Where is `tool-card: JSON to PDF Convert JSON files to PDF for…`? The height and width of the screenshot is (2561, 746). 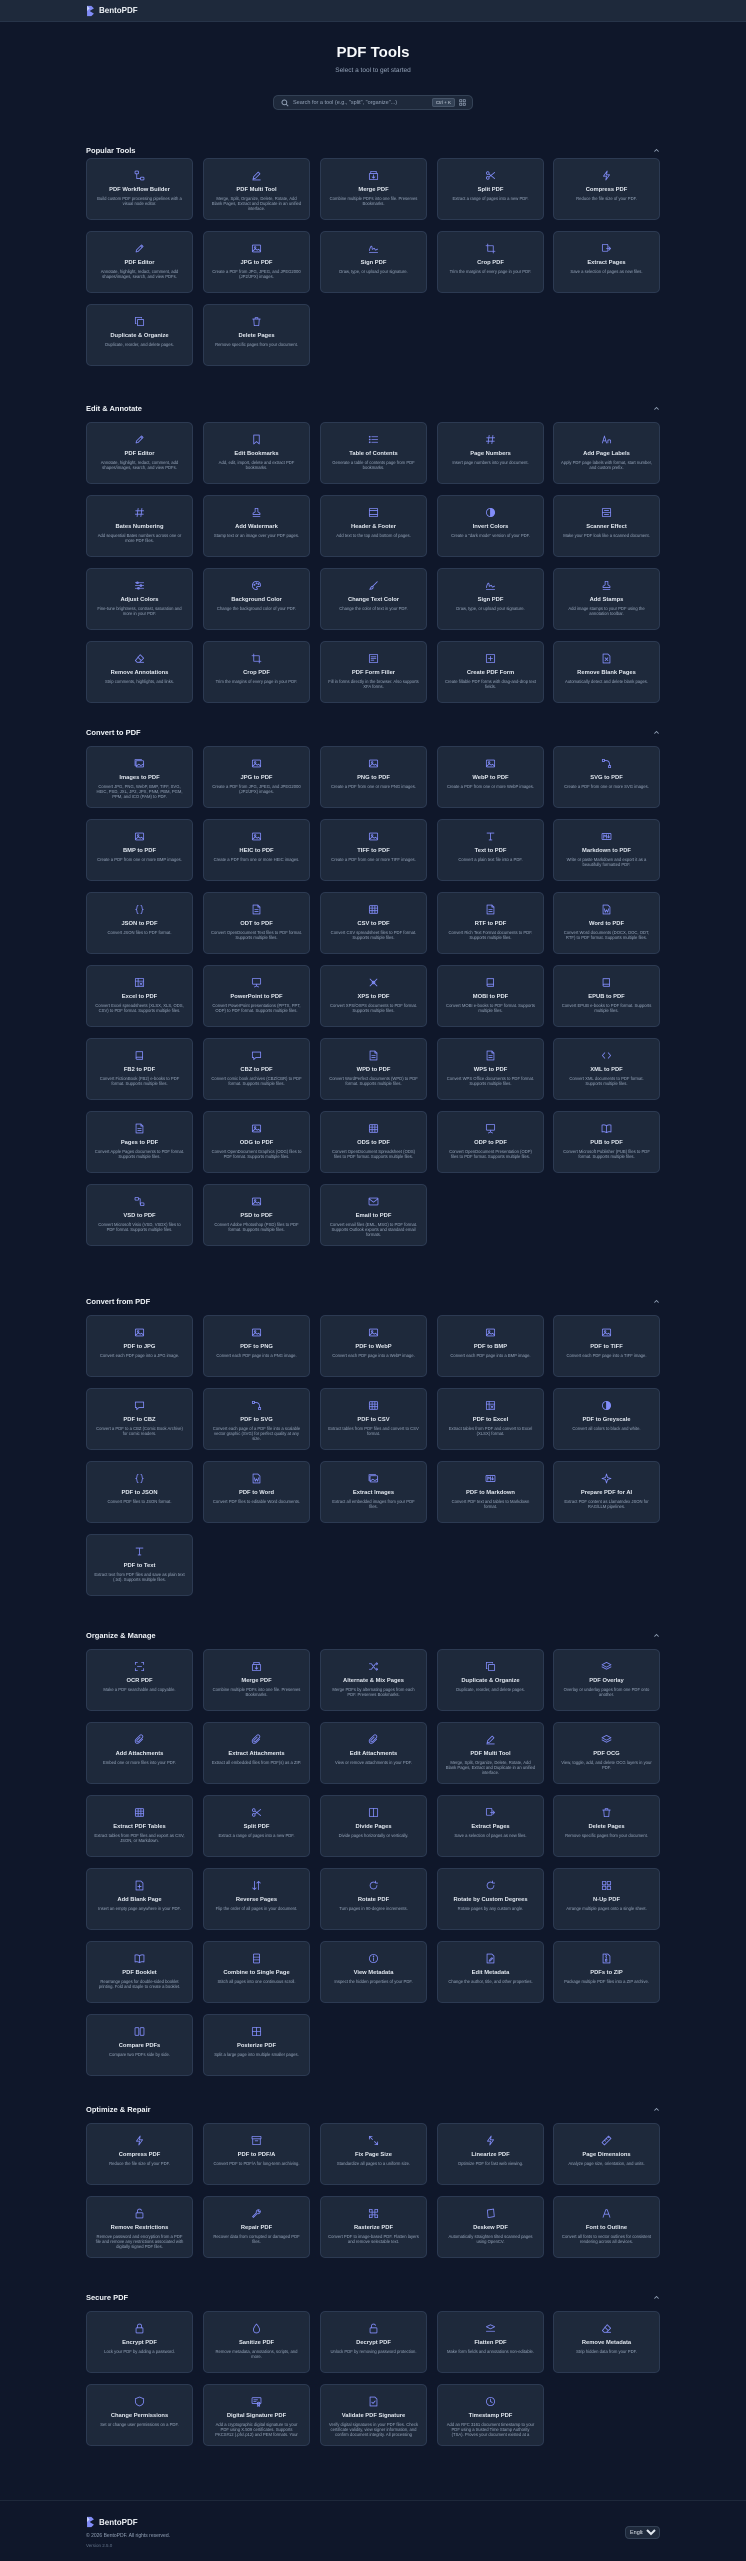
tool-card: JSON to PDF Convert JSON files to PDF for… is located at coordinates (139, 923).